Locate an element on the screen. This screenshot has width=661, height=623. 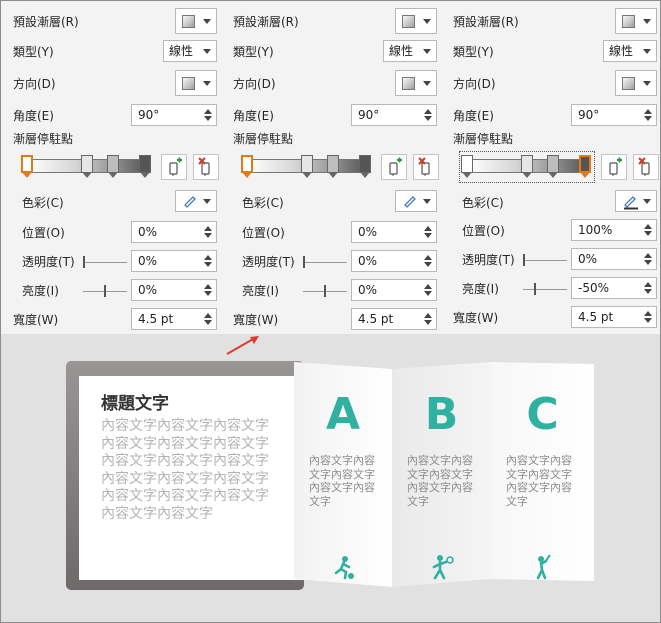
type-value: 線性 is located at coordinates (401, 51).